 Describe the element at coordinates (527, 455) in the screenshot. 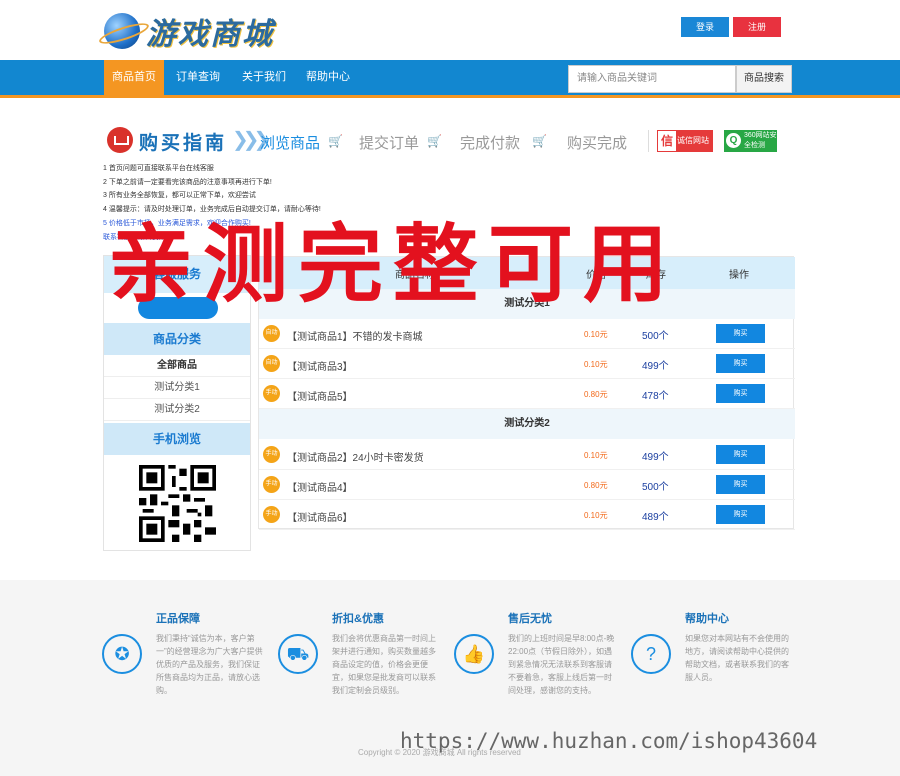

I see `table-row: 手动 【测试商品2】24小时卡密发货 0.10元 499个 购买` at that location.